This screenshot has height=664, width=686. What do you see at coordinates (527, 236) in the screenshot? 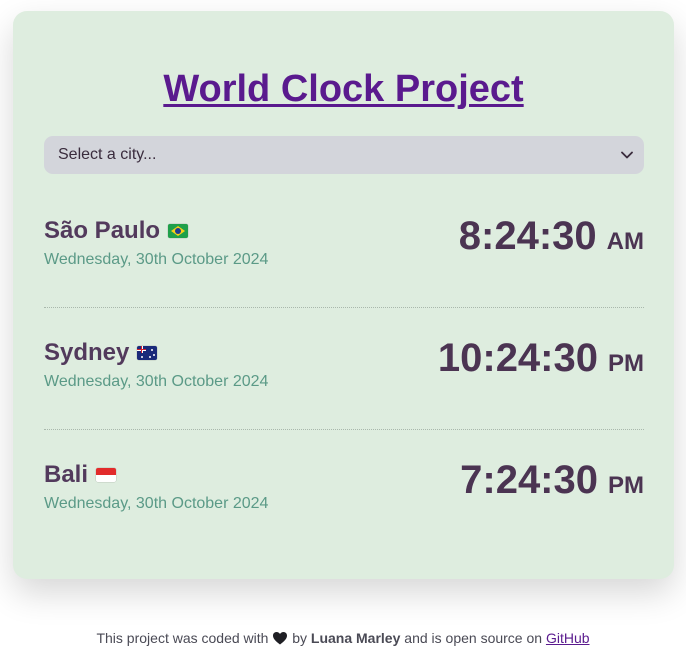
I see `time-value: 8:24:30` at bounding box center [527, 236].